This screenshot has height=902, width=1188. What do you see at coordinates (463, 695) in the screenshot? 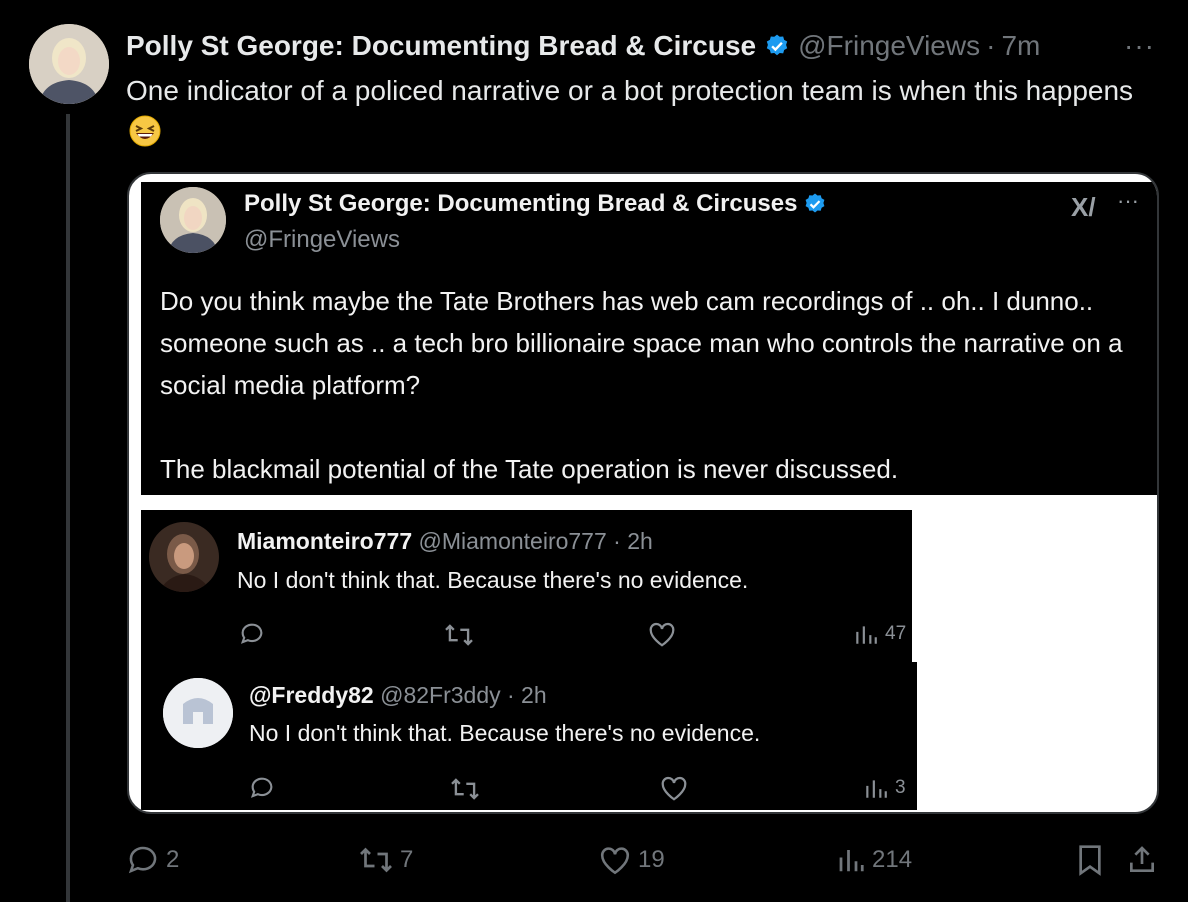
I see `reply2-handle-time: @82Fr3ddy · 2h` at bounding box center [463, 695].